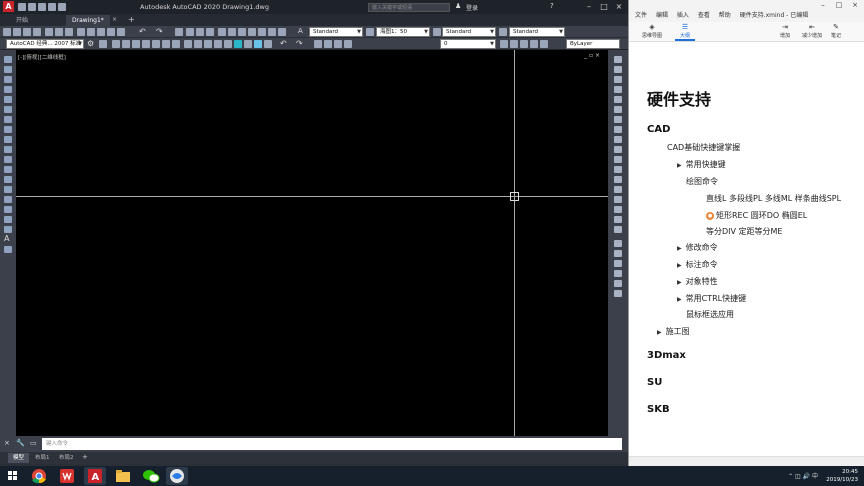  I want to click on workspace-select: AutoCAD 经典... 2007 标准 ▼, so click(45, 44).